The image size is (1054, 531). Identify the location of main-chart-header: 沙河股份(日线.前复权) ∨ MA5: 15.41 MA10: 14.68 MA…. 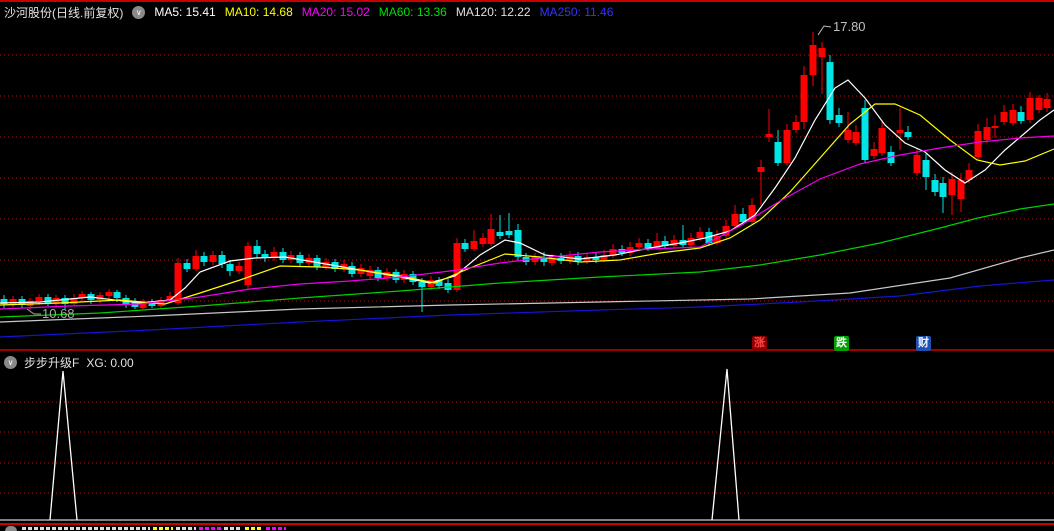
(308, 12).